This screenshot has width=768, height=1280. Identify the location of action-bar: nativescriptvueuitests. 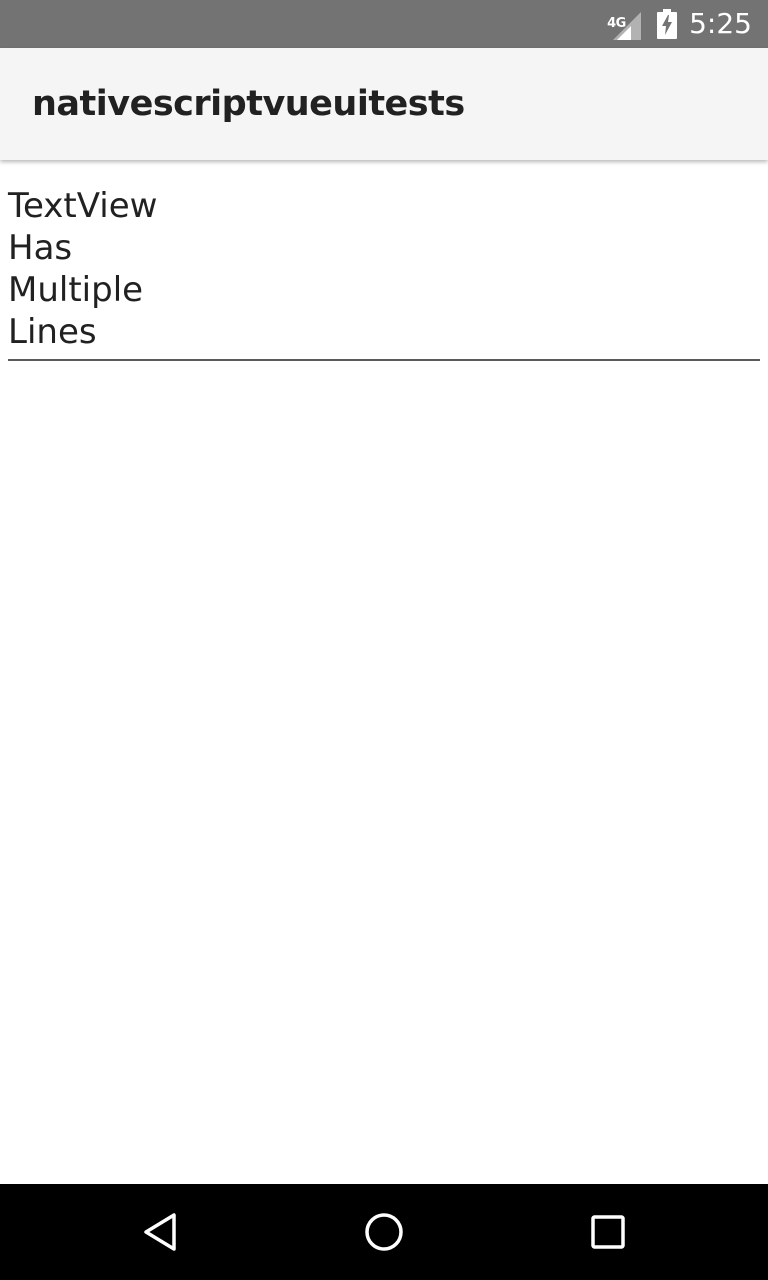
(384, 104).